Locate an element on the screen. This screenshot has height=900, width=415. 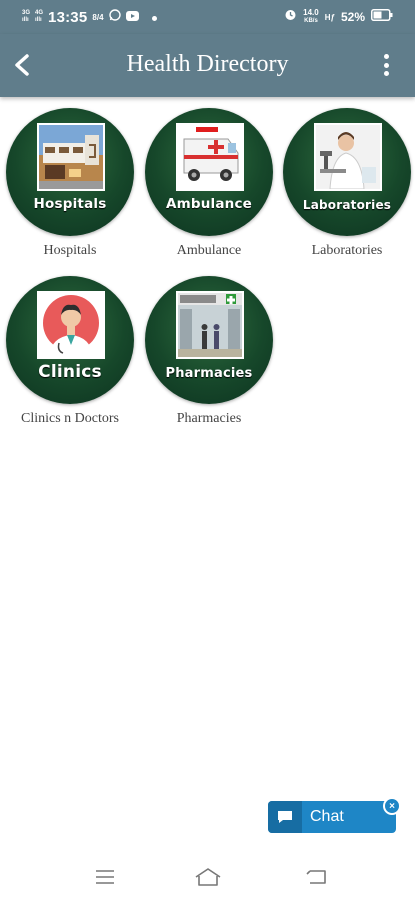
ambulance-caption: Ambulance is located at coordinates (209, 250).